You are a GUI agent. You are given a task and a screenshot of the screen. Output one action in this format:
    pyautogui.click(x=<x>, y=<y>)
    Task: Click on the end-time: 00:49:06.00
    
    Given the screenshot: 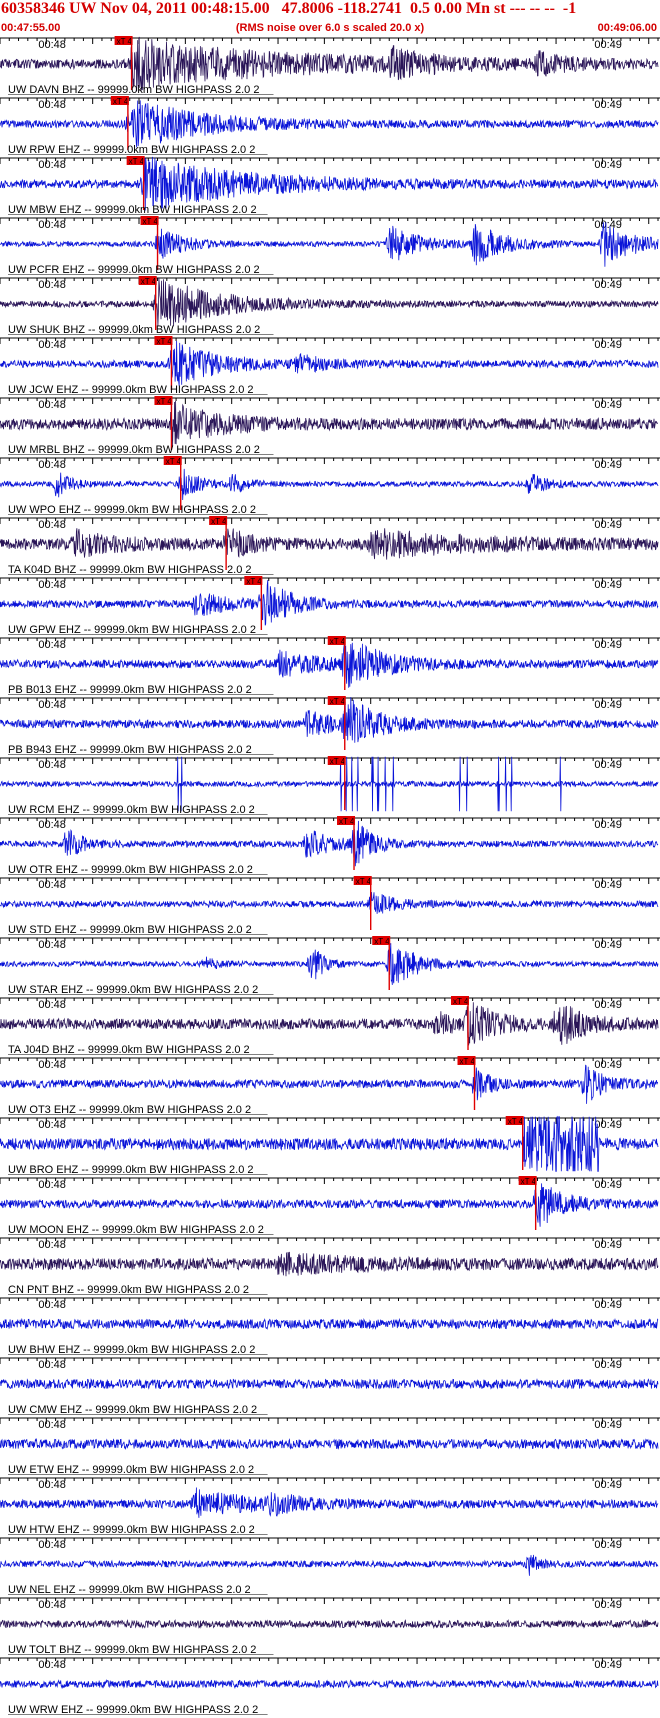 What is the action you would take?
    pyautogui.click(x=627, y=28)
    